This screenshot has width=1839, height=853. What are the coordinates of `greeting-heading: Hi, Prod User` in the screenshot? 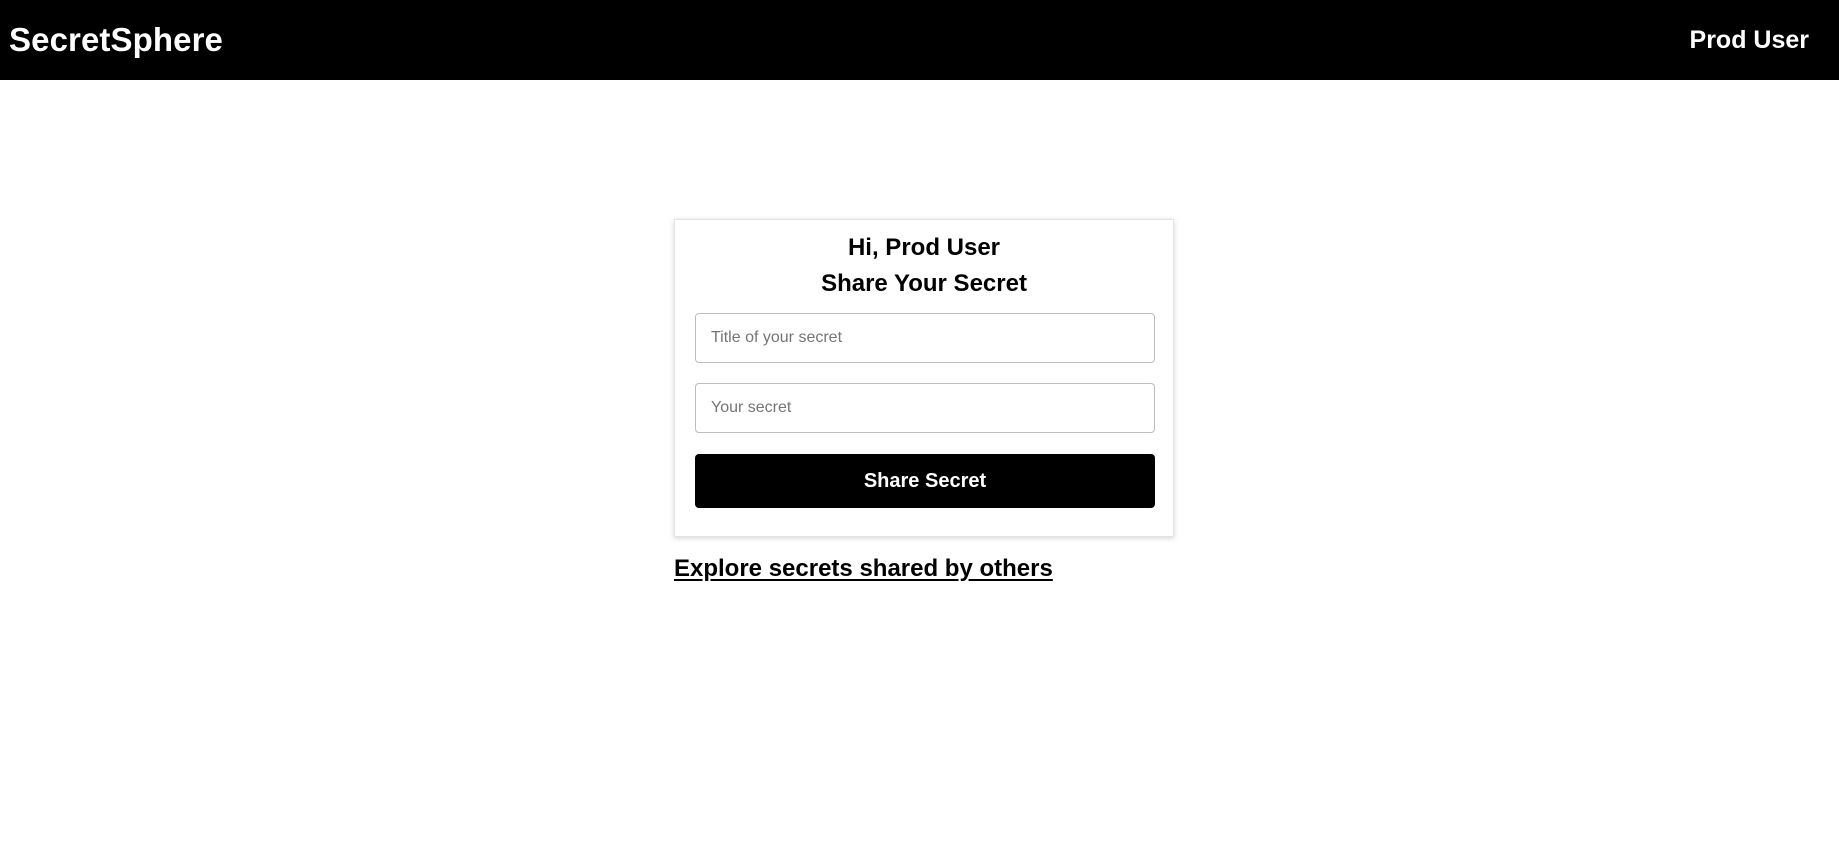 It's located at (924, 247).